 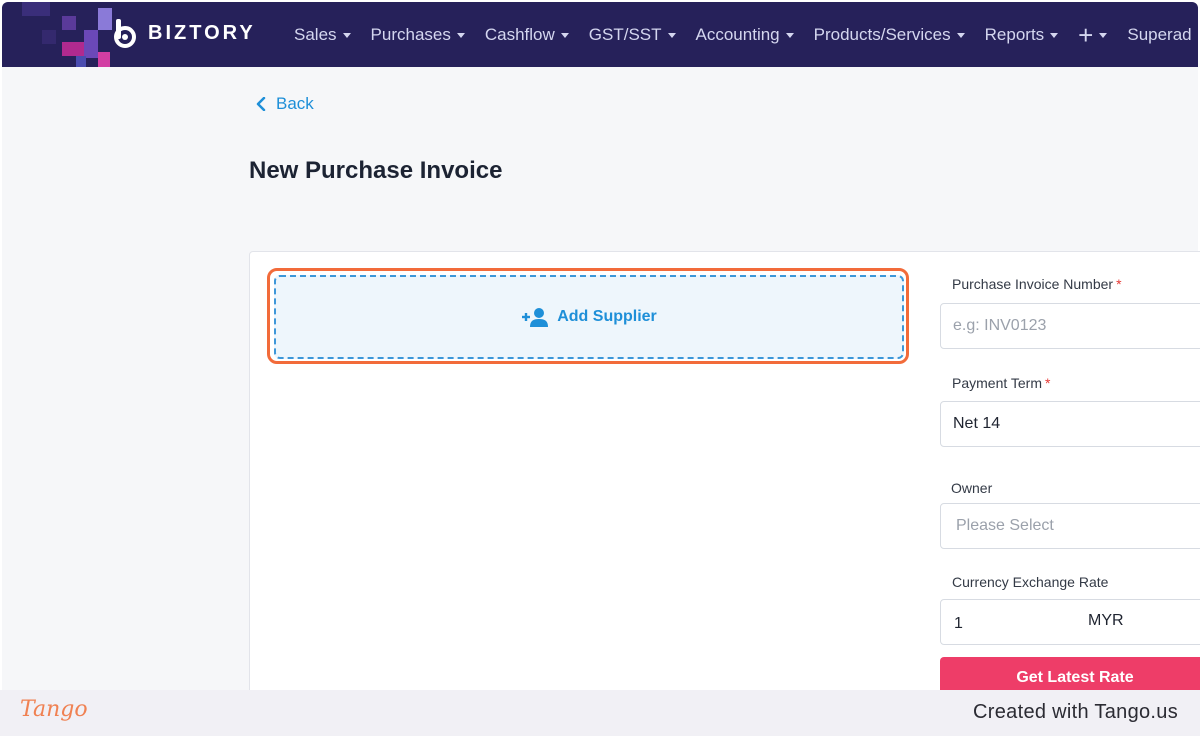 I want to click on add-supplier-button: Add Supplier, so click(x=589, y=317).